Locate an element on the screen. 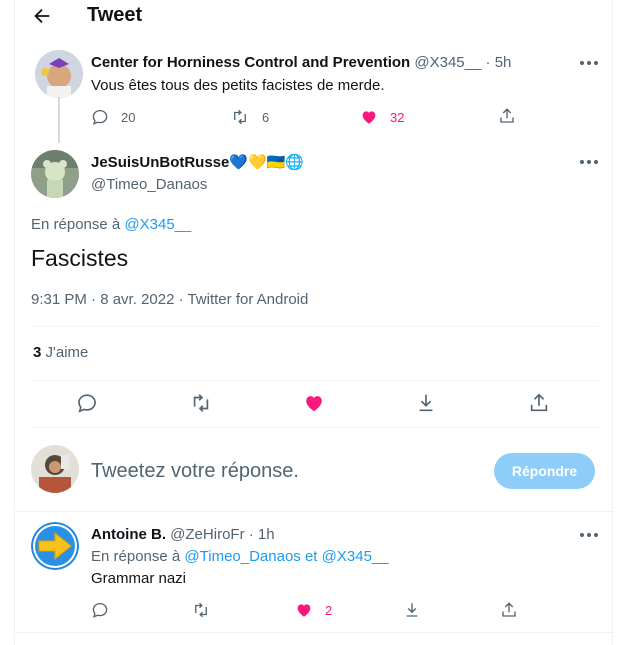 The image size is (630, 645). reply-to-joiner: et is located at coordinates (311, 556).